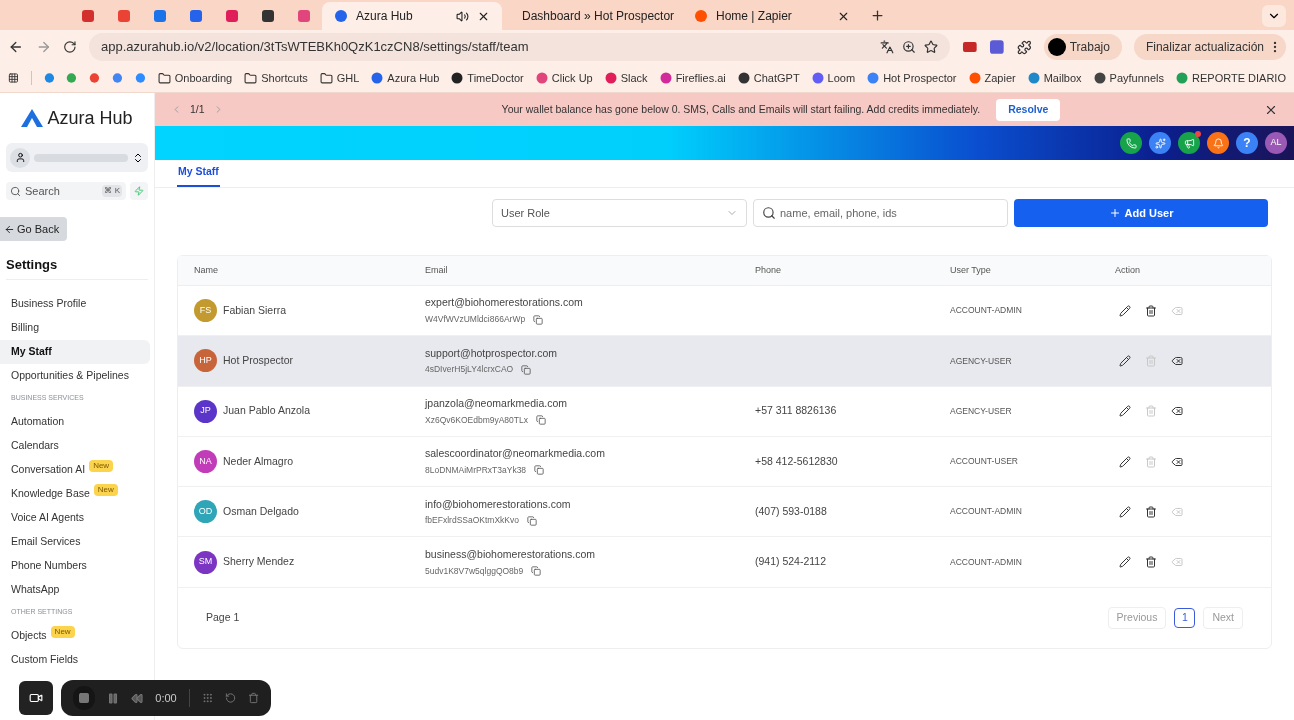 This screenshot has height=720, width=1294. Describe the element at coordinates (724, 411) in the screenshot. I see `table-row: JP Juan Pablo Anzola jpanzola@neomarkmedia.com Xz6Qv6KOEdbm9yA80TLx +57 311 8826136 AGENCY-USER` at that location.